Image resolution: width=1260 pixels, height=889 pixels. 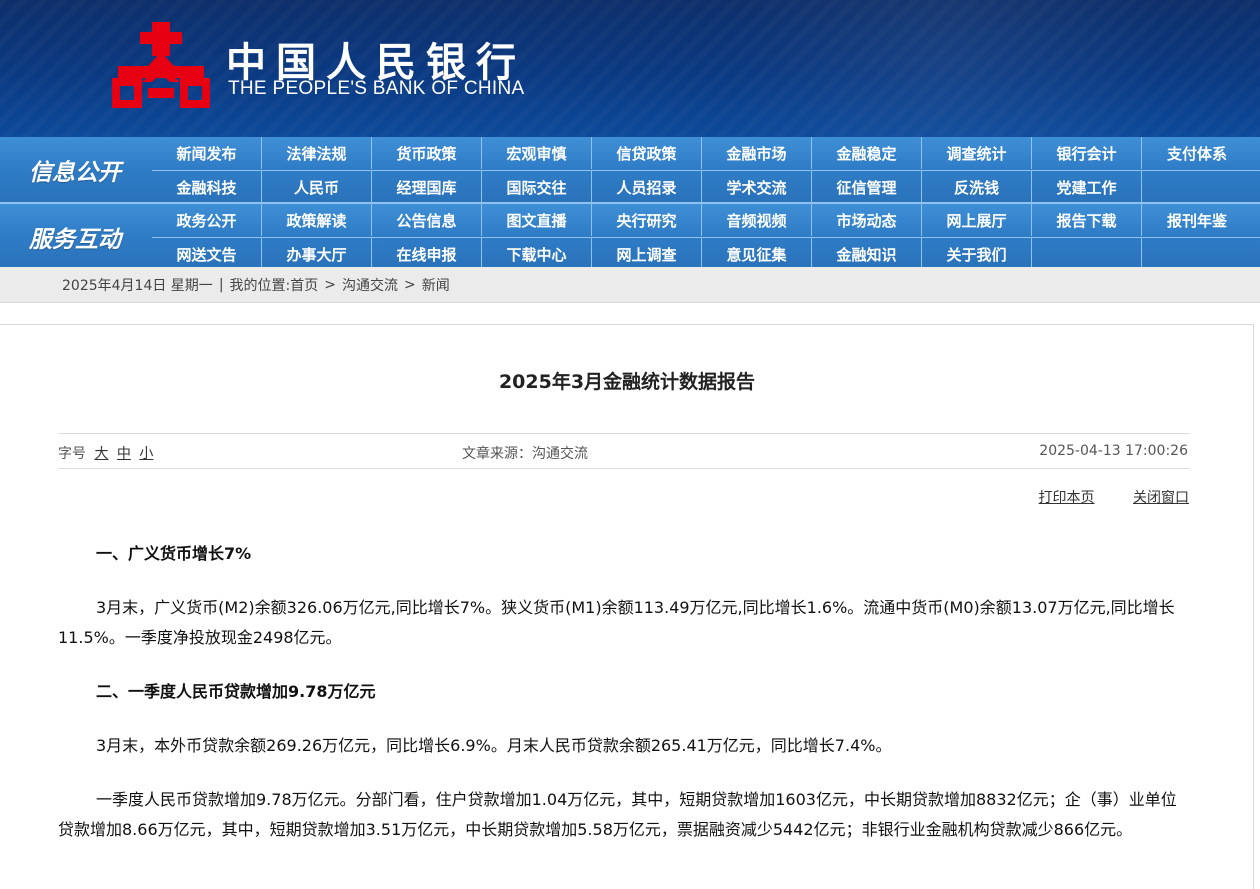 I want to click on nav-item: 新闻发布, so click(x=207, y=153).